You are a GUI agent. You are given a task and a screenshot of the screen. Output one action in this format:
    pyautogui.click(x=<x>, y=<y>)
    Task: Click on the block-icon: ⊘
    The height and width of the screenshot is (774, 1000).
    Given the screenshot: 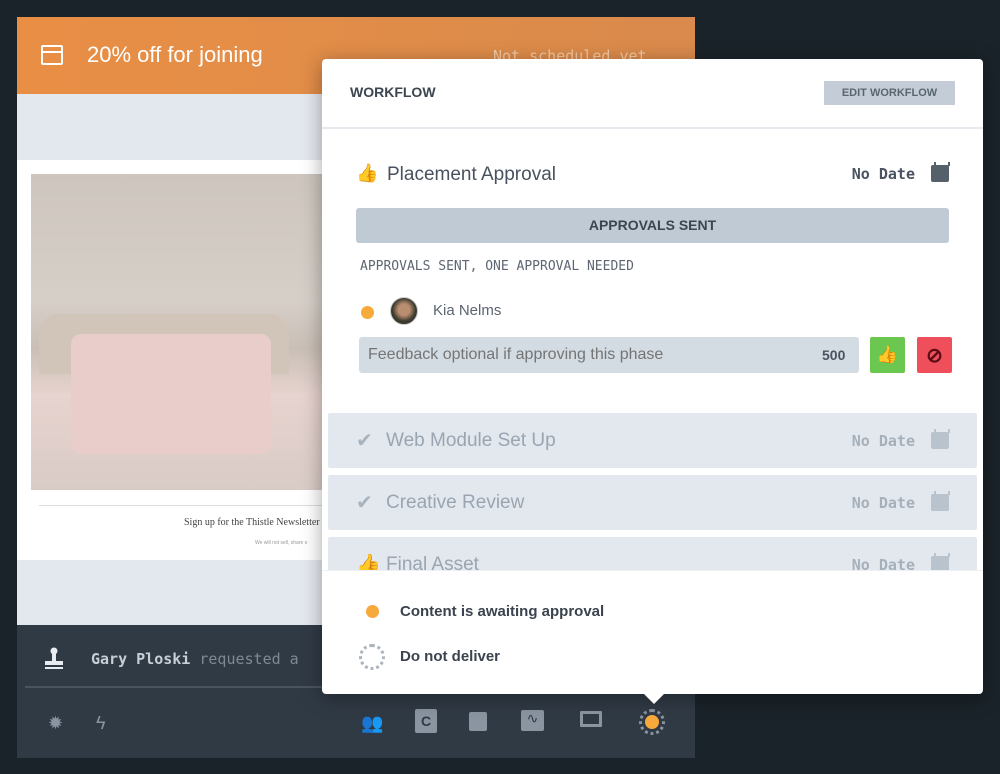 What is the action you would take?
    pyautogui.click(x=934, y=355)
    